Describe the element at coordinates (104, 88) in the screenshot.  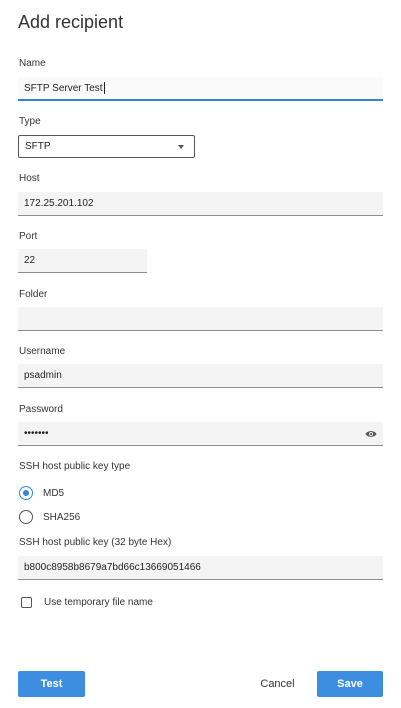
I see `text-caret` at that location.